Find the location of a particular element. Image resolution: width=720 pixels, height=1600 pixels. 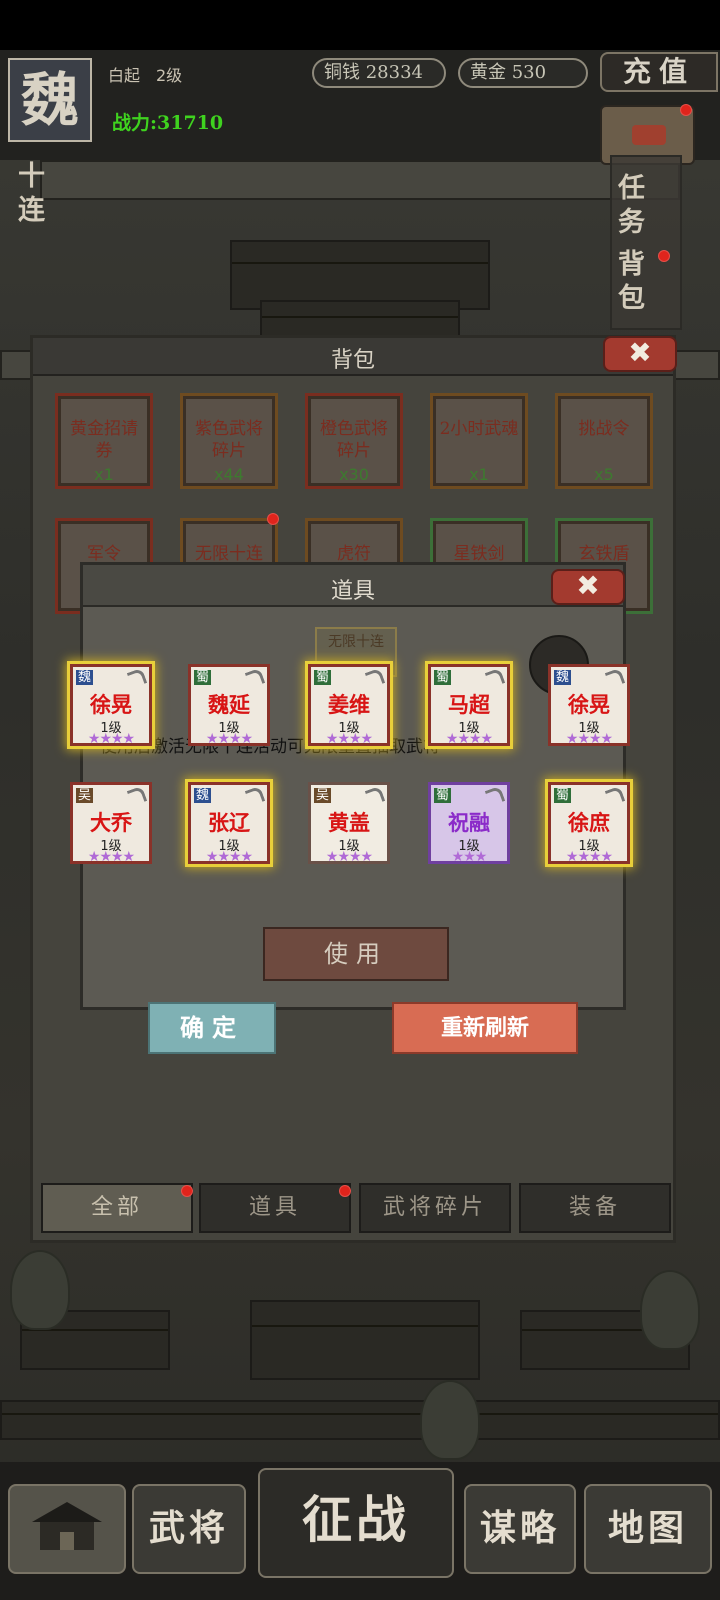

general-card: 吴黄盖 1级 ★★★★ is located at coordinates (349, 823).